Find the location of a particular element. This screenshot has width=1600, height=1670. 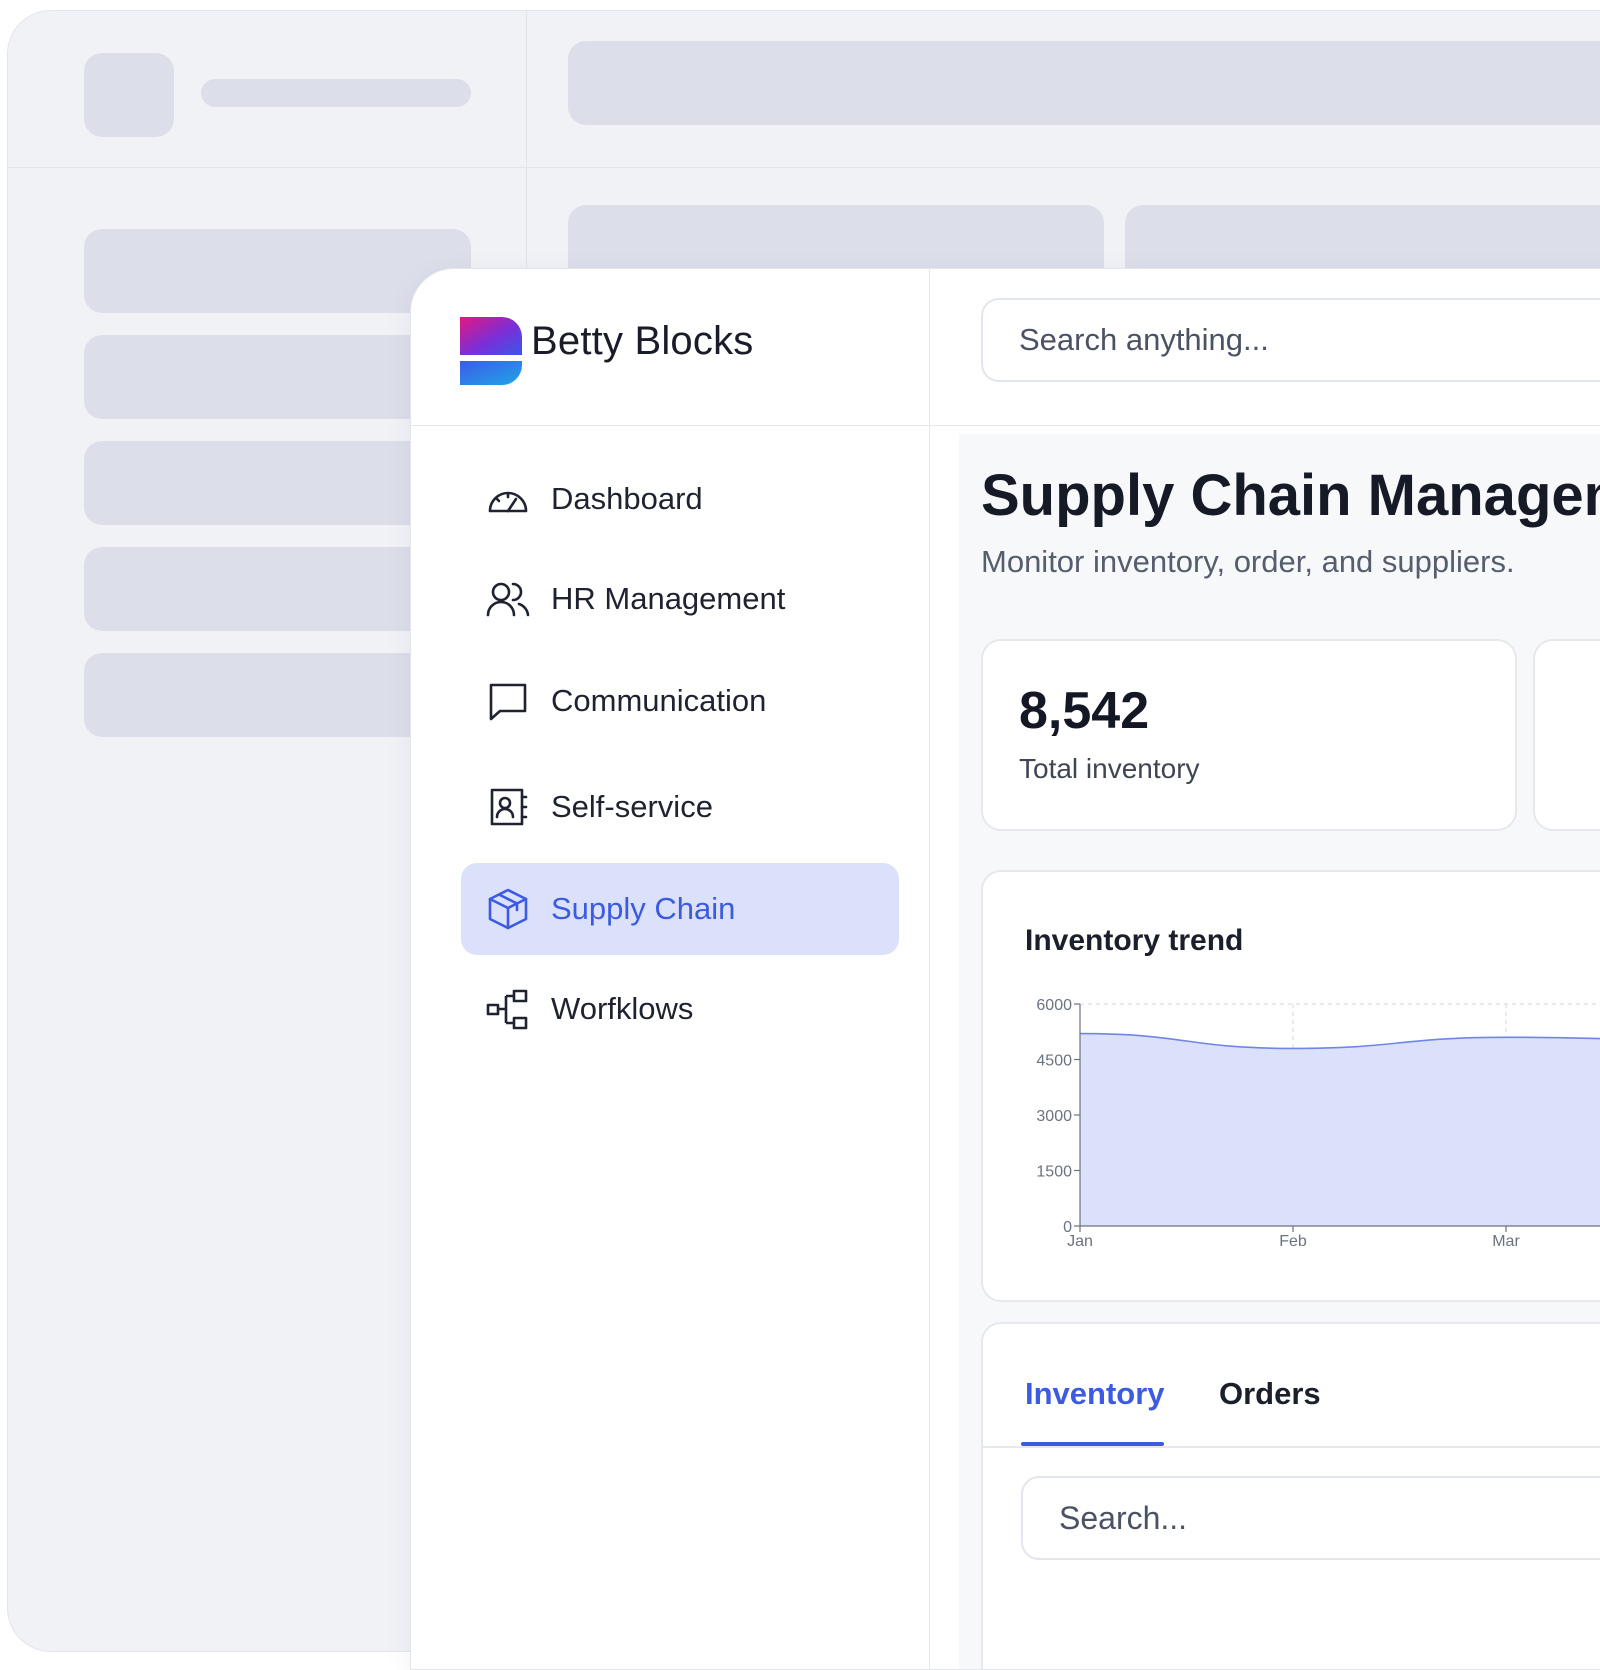

tab-orders: Orders is located at coordinates (1270, 1394).